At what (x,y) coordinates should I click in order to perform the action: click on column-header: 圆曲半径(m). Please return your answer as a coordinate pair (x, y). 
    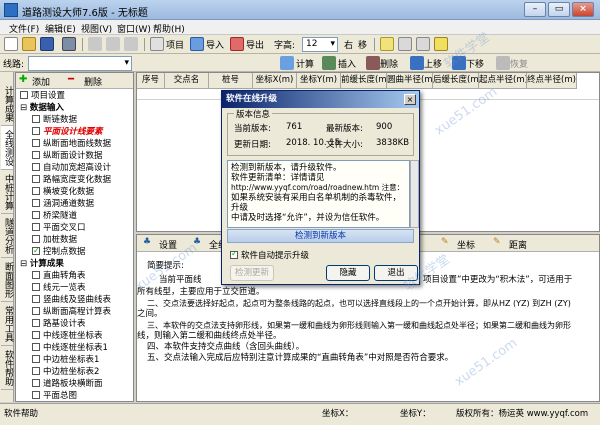
    Looking at the image, I should click on (410, 81).